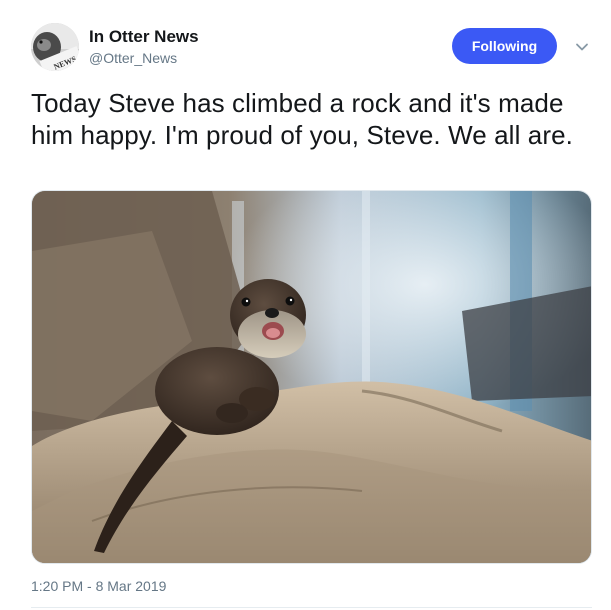  What do you see at coordinates (504, 46) in the screenshot?
I see `following-button: Following` at bounding box center [504, 46].